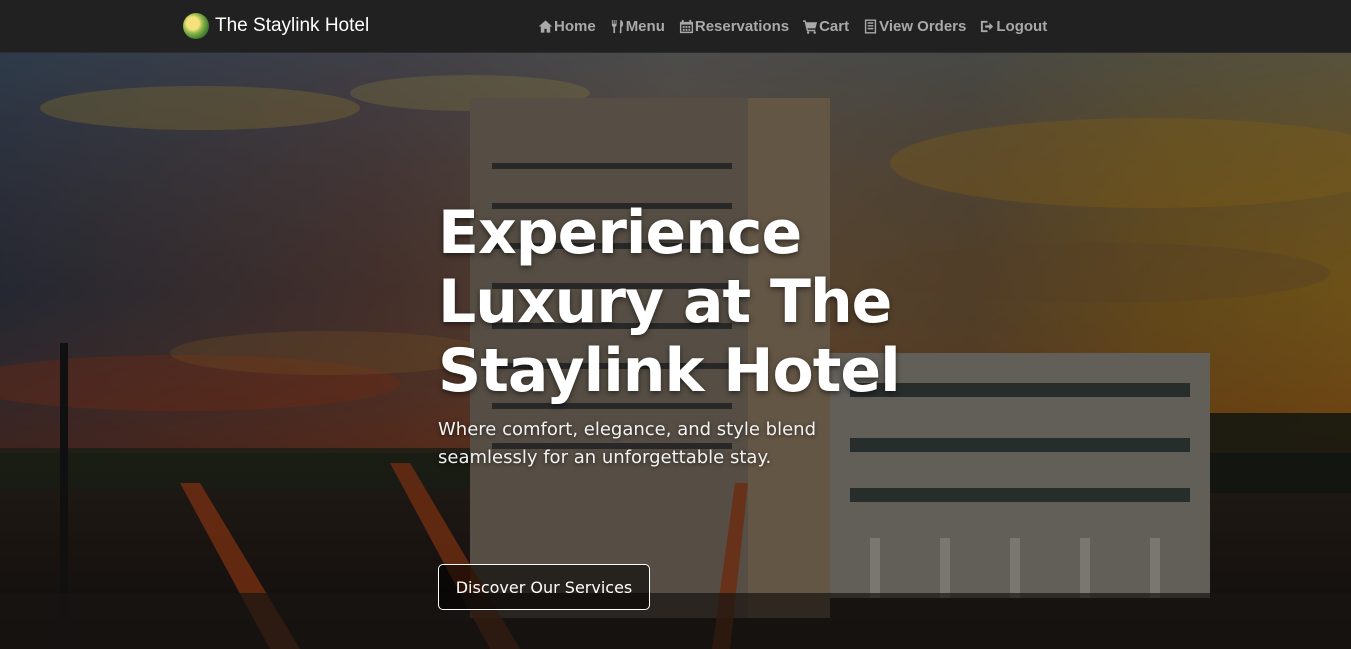 This screenshot has height=649, width=1351. I want to click on nav-item-label: Home, so click(575, 26).